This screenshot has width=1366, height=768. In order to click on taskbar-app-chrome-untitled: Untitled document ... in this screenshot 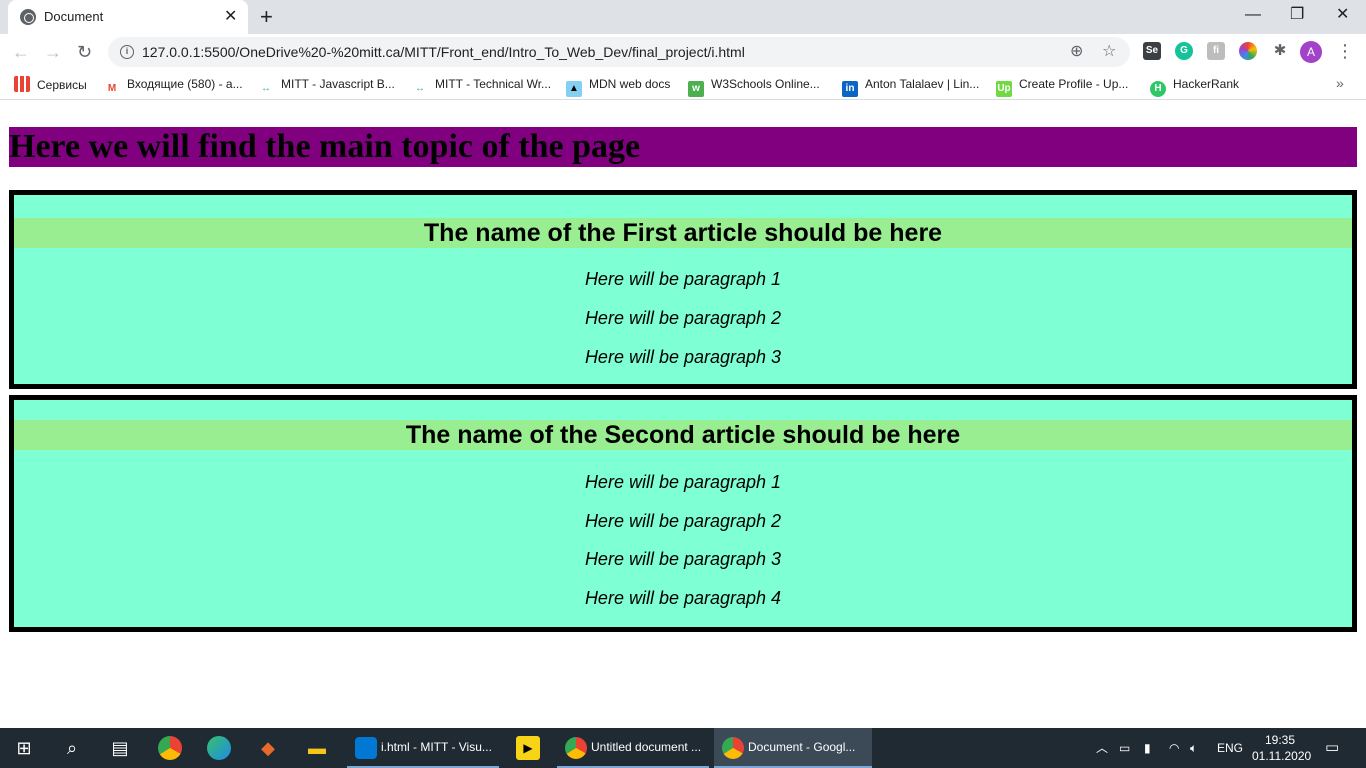, I will do `click(633, 748)`.